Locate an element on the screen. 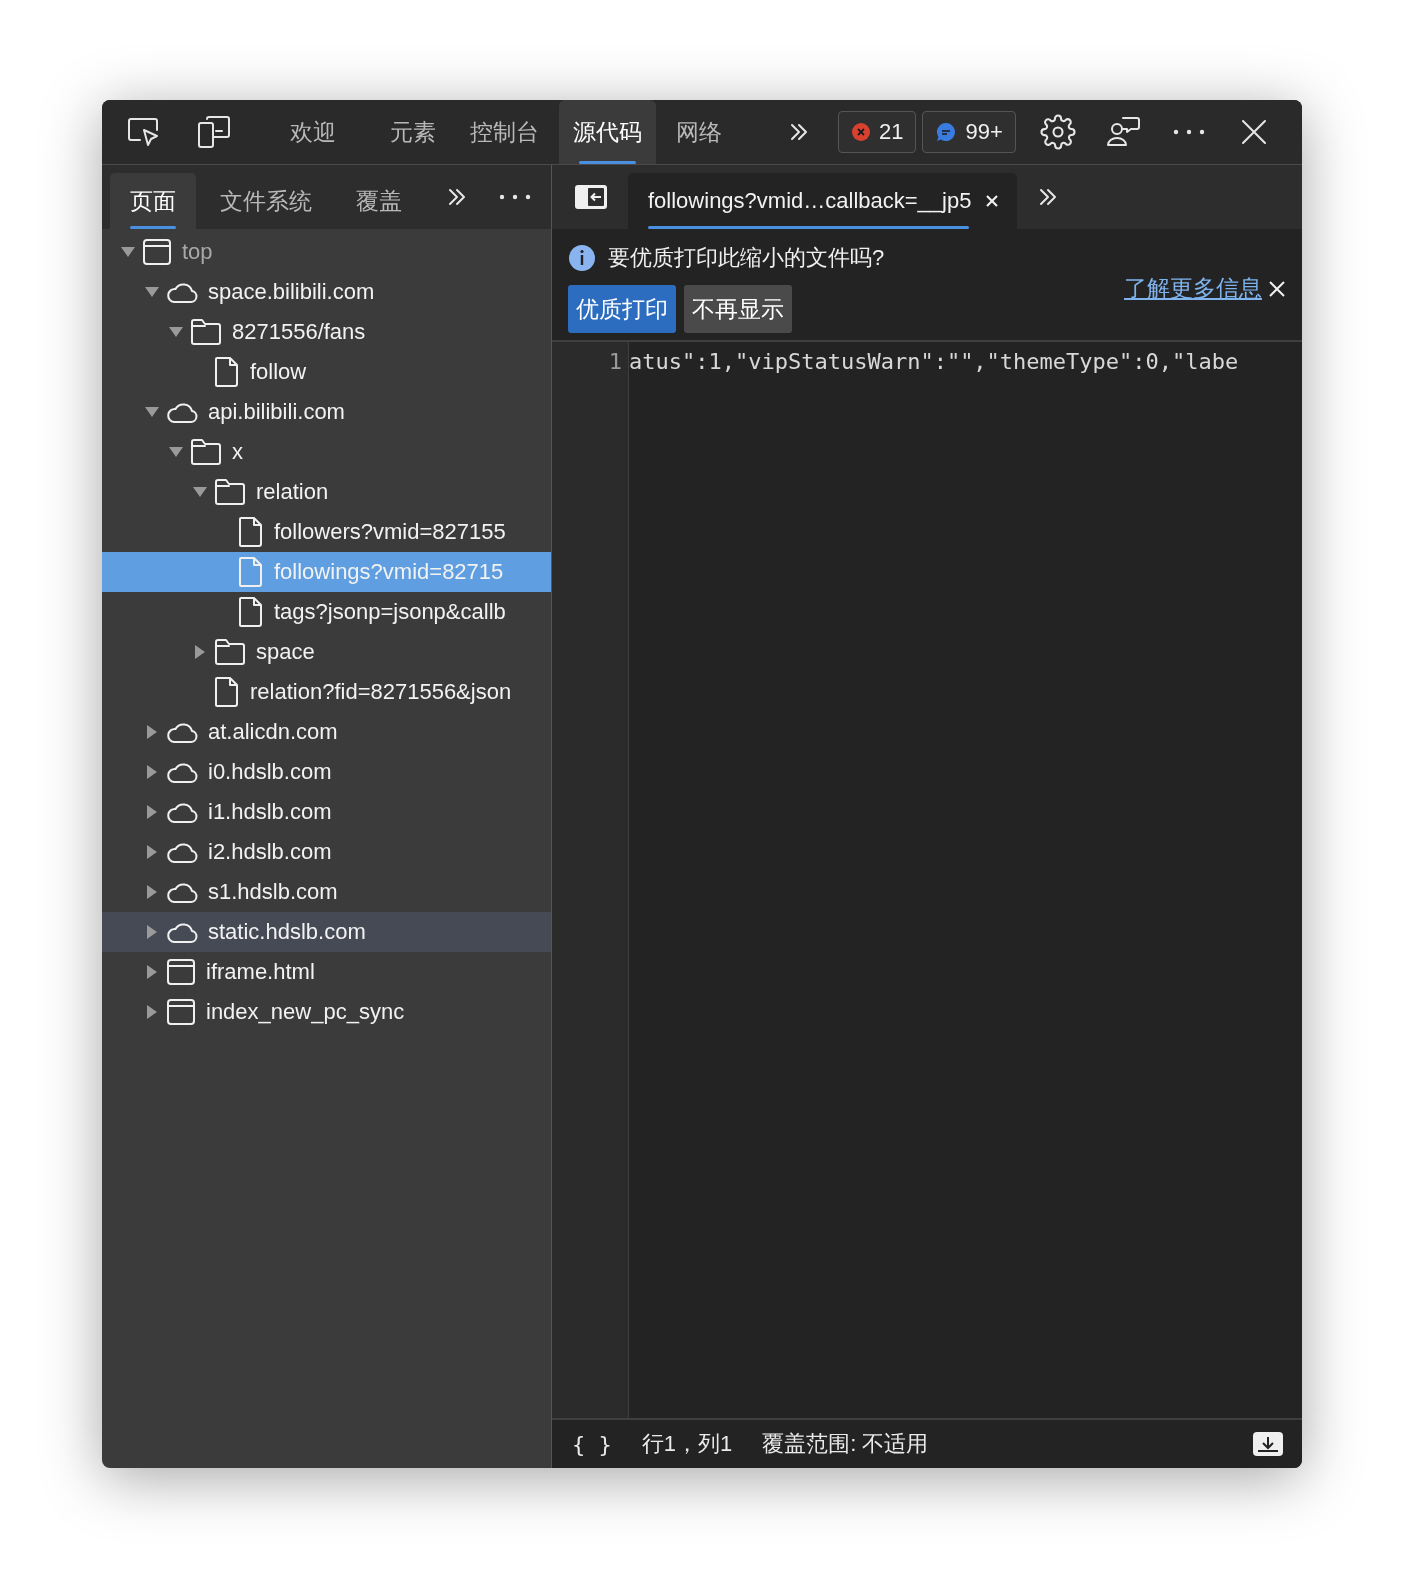 The height and width of the screenshot is (1574, 1408). file-tab-label: followings?vmid…callback=__jp5 is located at coordinates (810, 201).